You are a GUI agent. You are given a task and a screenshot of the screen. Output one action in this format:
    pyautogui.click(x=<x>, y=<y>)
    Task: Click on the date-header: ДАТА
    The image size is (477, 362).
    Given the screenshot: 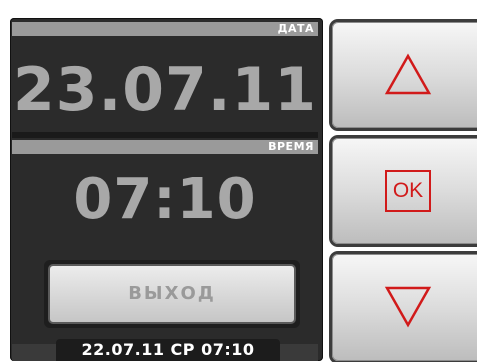 What is the action you would take?
    pyautogui.click(x=165, y=29)
    